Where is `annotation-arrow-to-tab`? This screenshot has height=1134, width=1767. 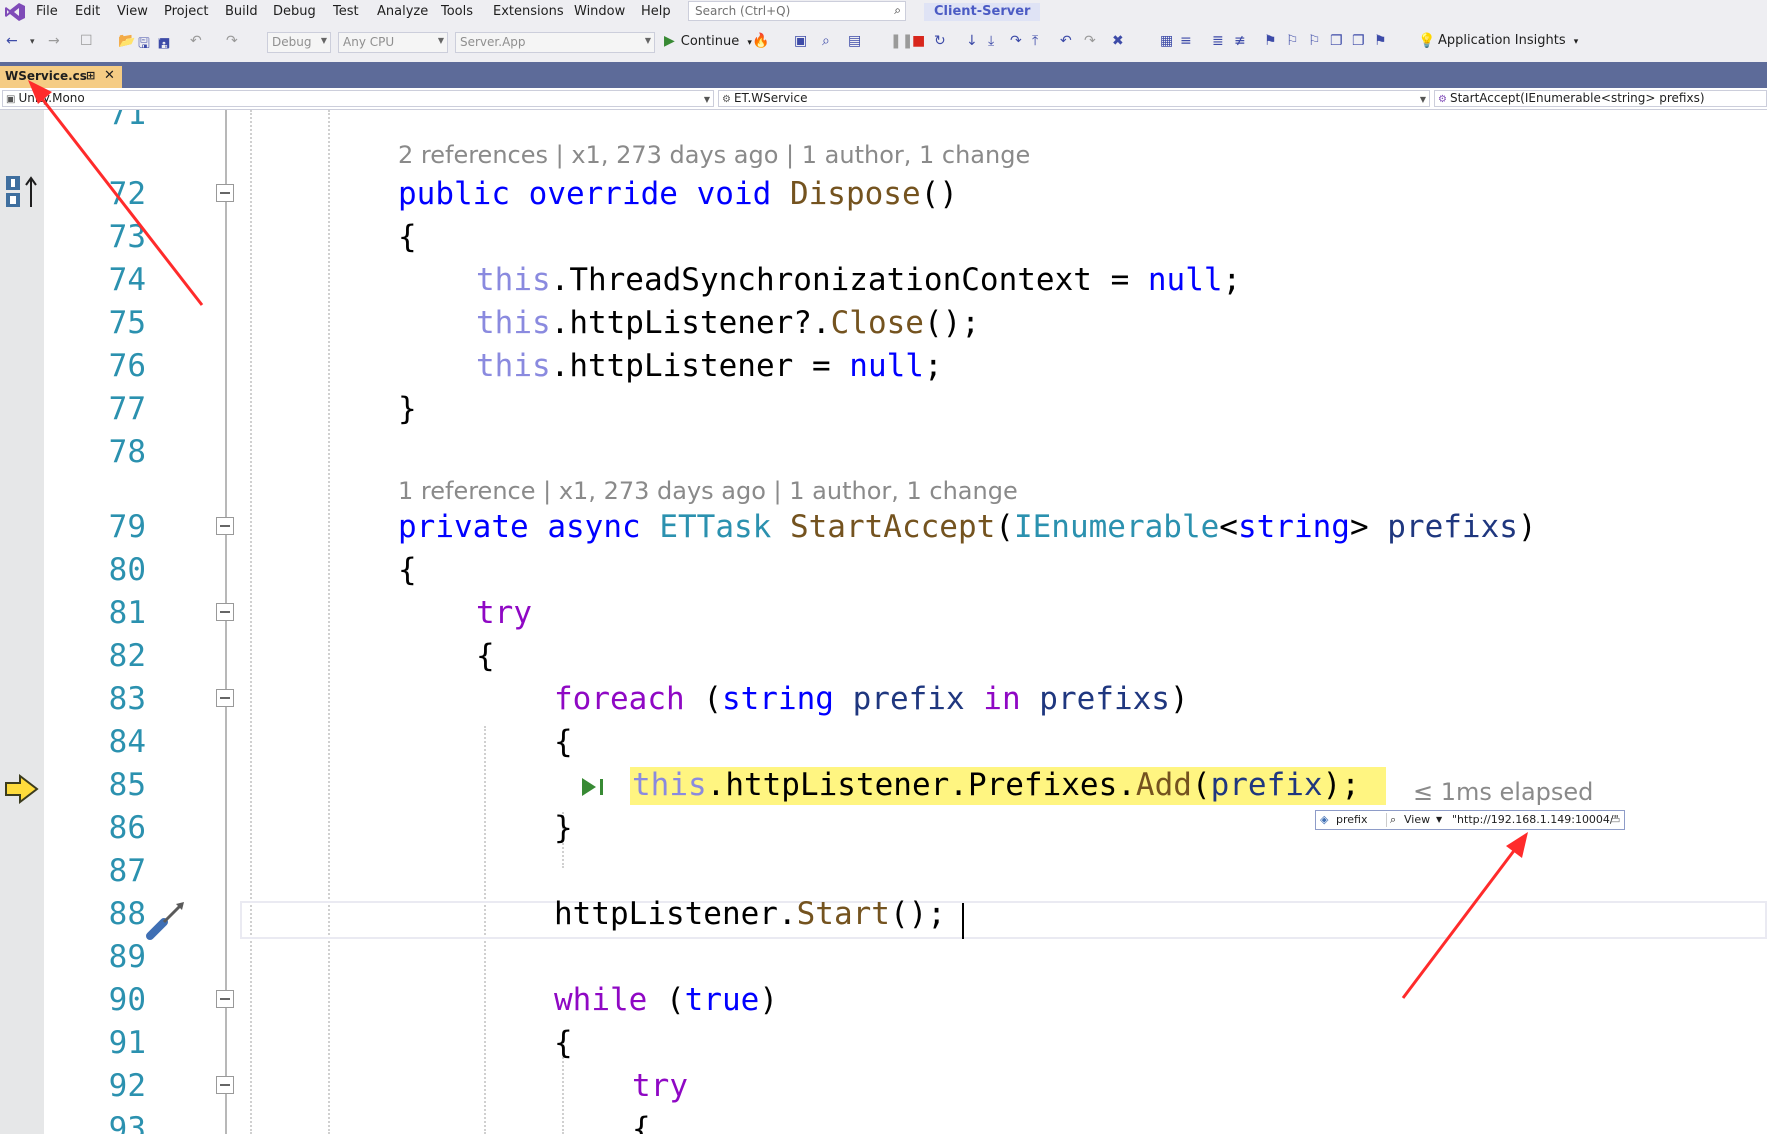
annotation-arrow-to-tab is located at coordinates (116, 193).